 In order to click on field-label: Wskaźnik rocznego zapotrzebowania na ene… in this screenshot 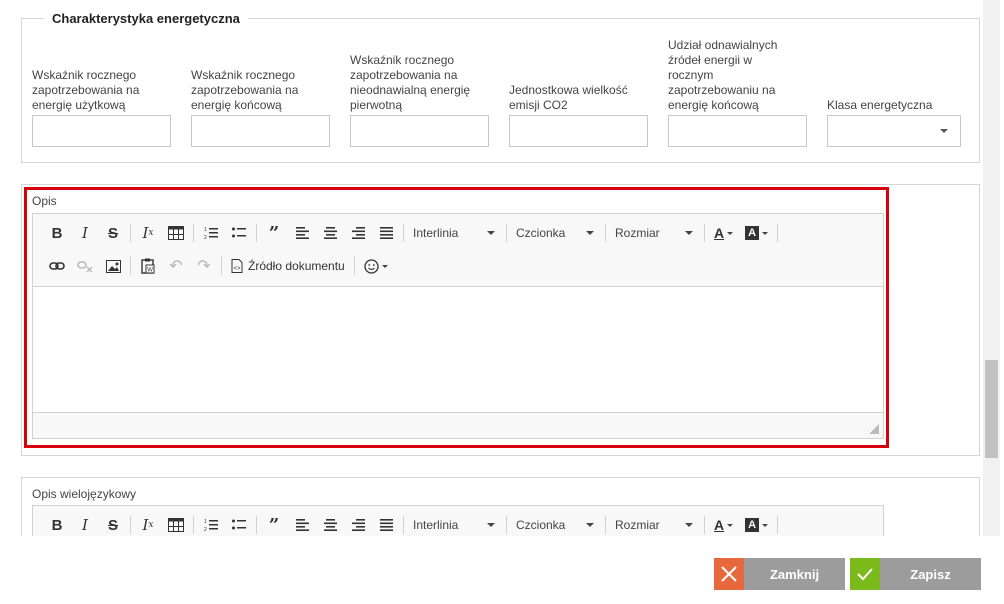, I will do `click(86, 90)`.